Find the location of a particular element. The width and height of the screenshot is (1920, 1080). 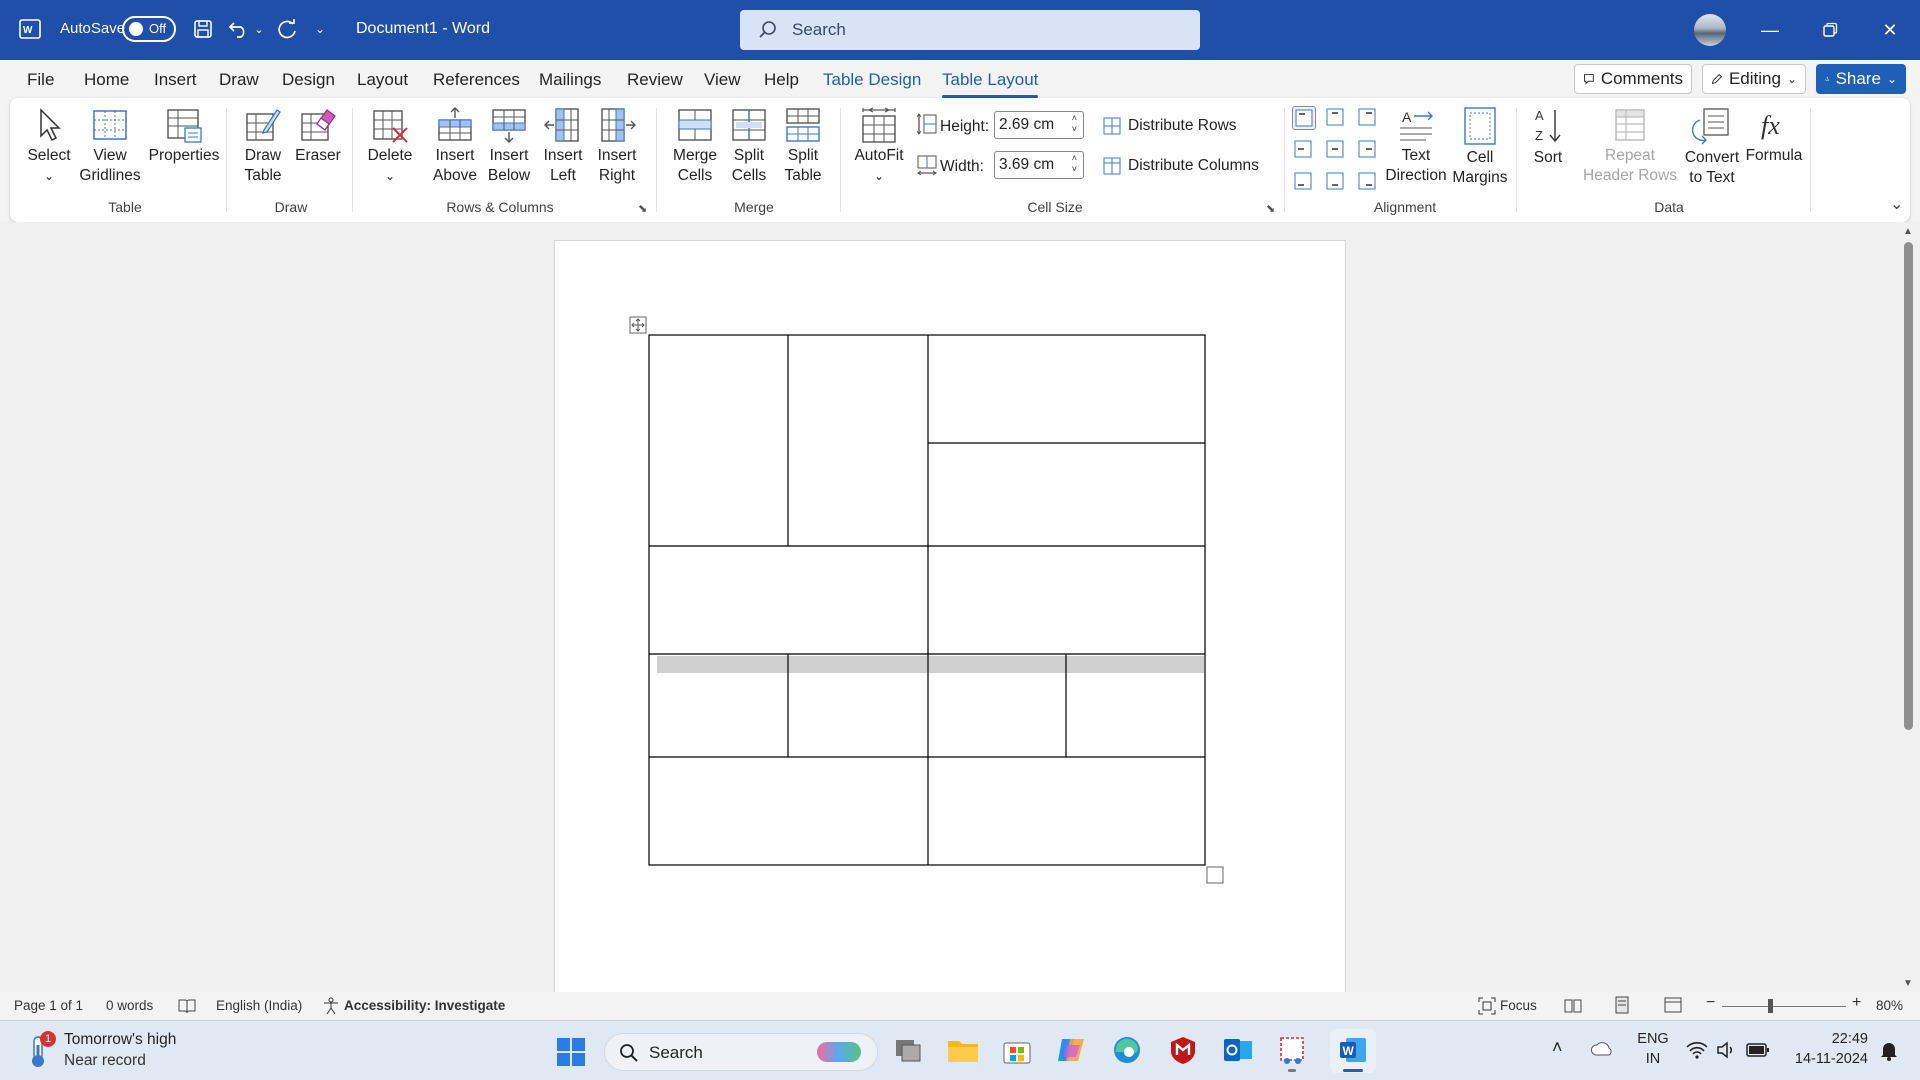

focus-mode-icon is located at coordinates (1487, 1006).